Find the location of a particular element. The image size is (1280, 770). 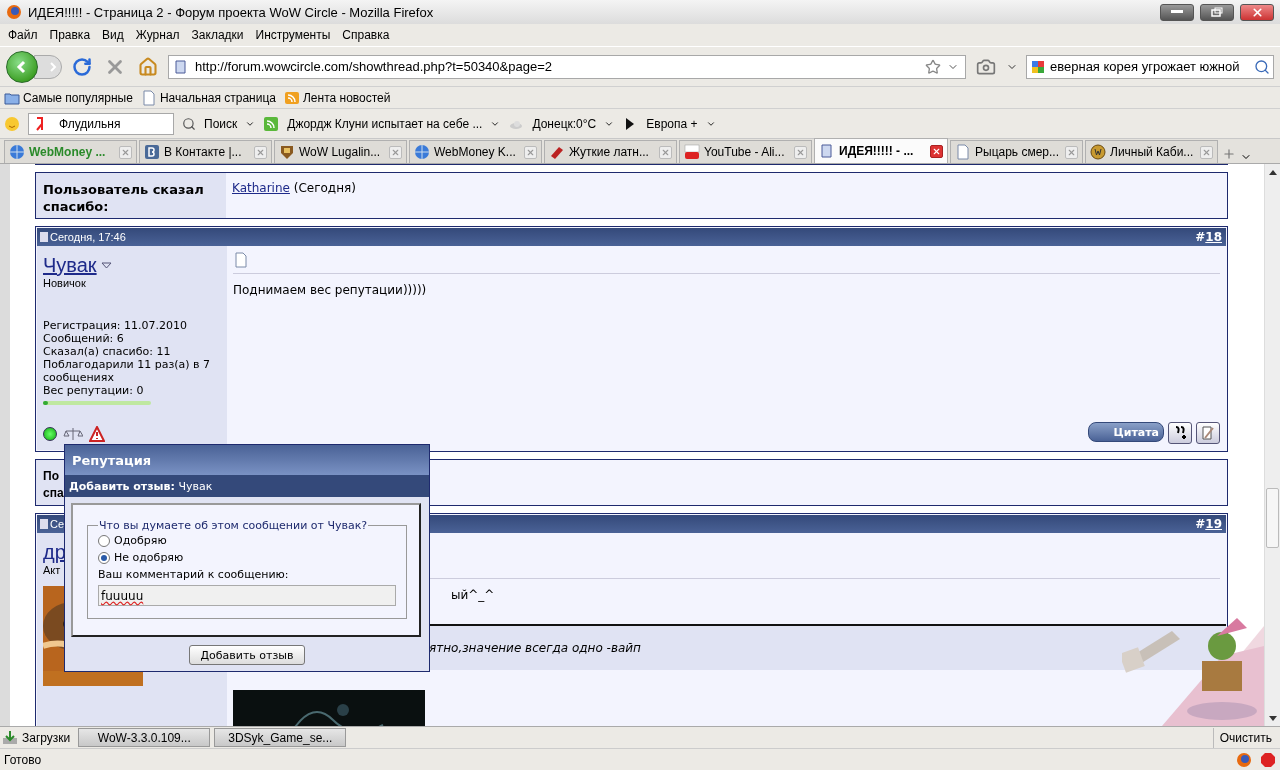

add-review-button: Добавить отзыв is located at coordinates (247, 655).